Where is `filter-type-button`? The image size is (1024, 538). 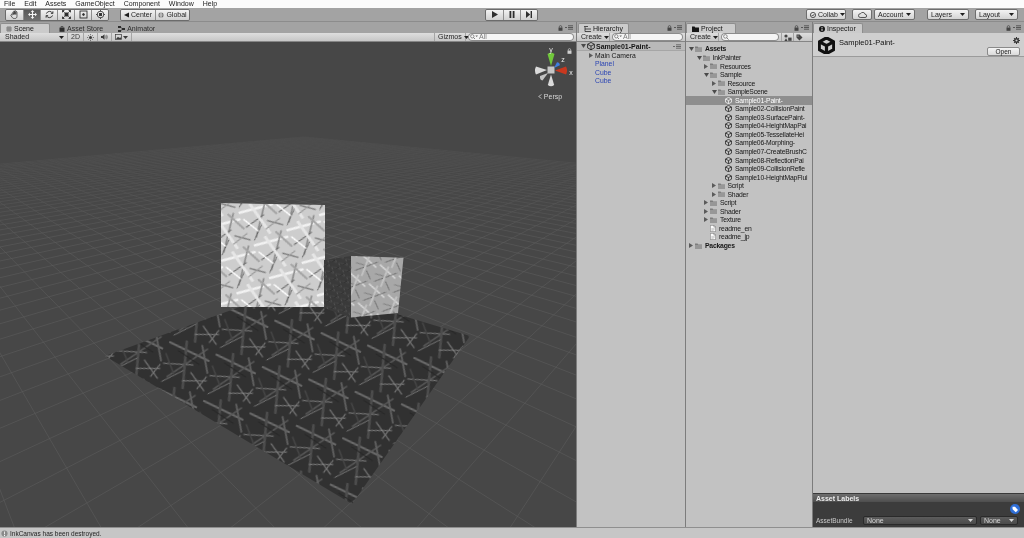
filter-type-button is located at coordinates (787, 37).